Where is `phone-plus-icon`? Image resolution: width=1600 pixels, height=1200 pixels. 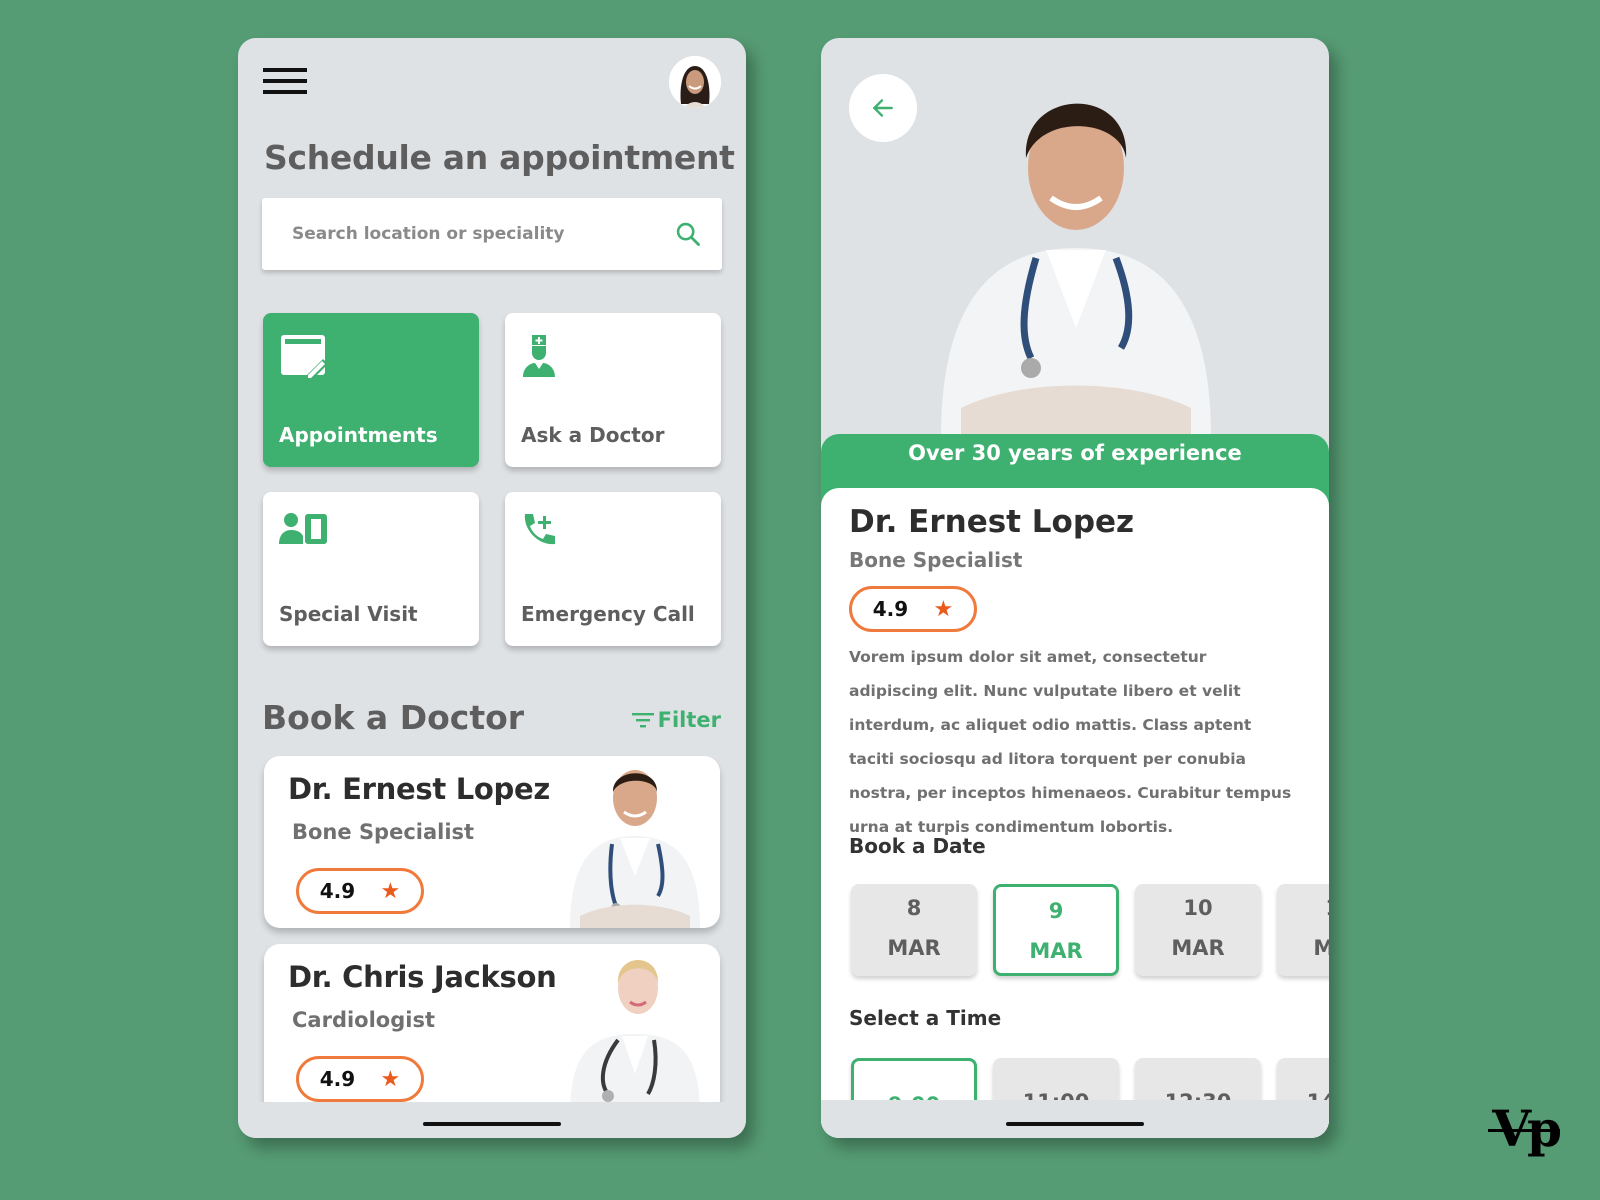 phone-plus-icon is located at coordinates (539, 529).